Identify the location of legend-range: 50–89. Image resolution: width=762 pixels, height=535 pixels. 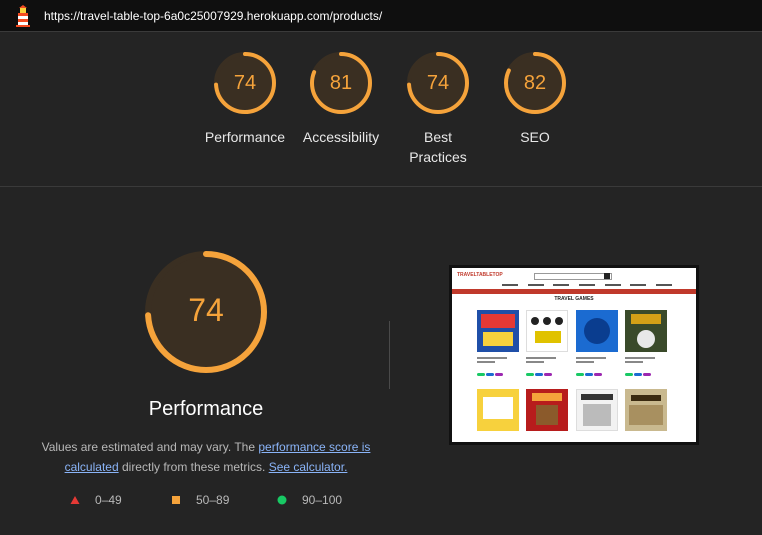
(213, 500).